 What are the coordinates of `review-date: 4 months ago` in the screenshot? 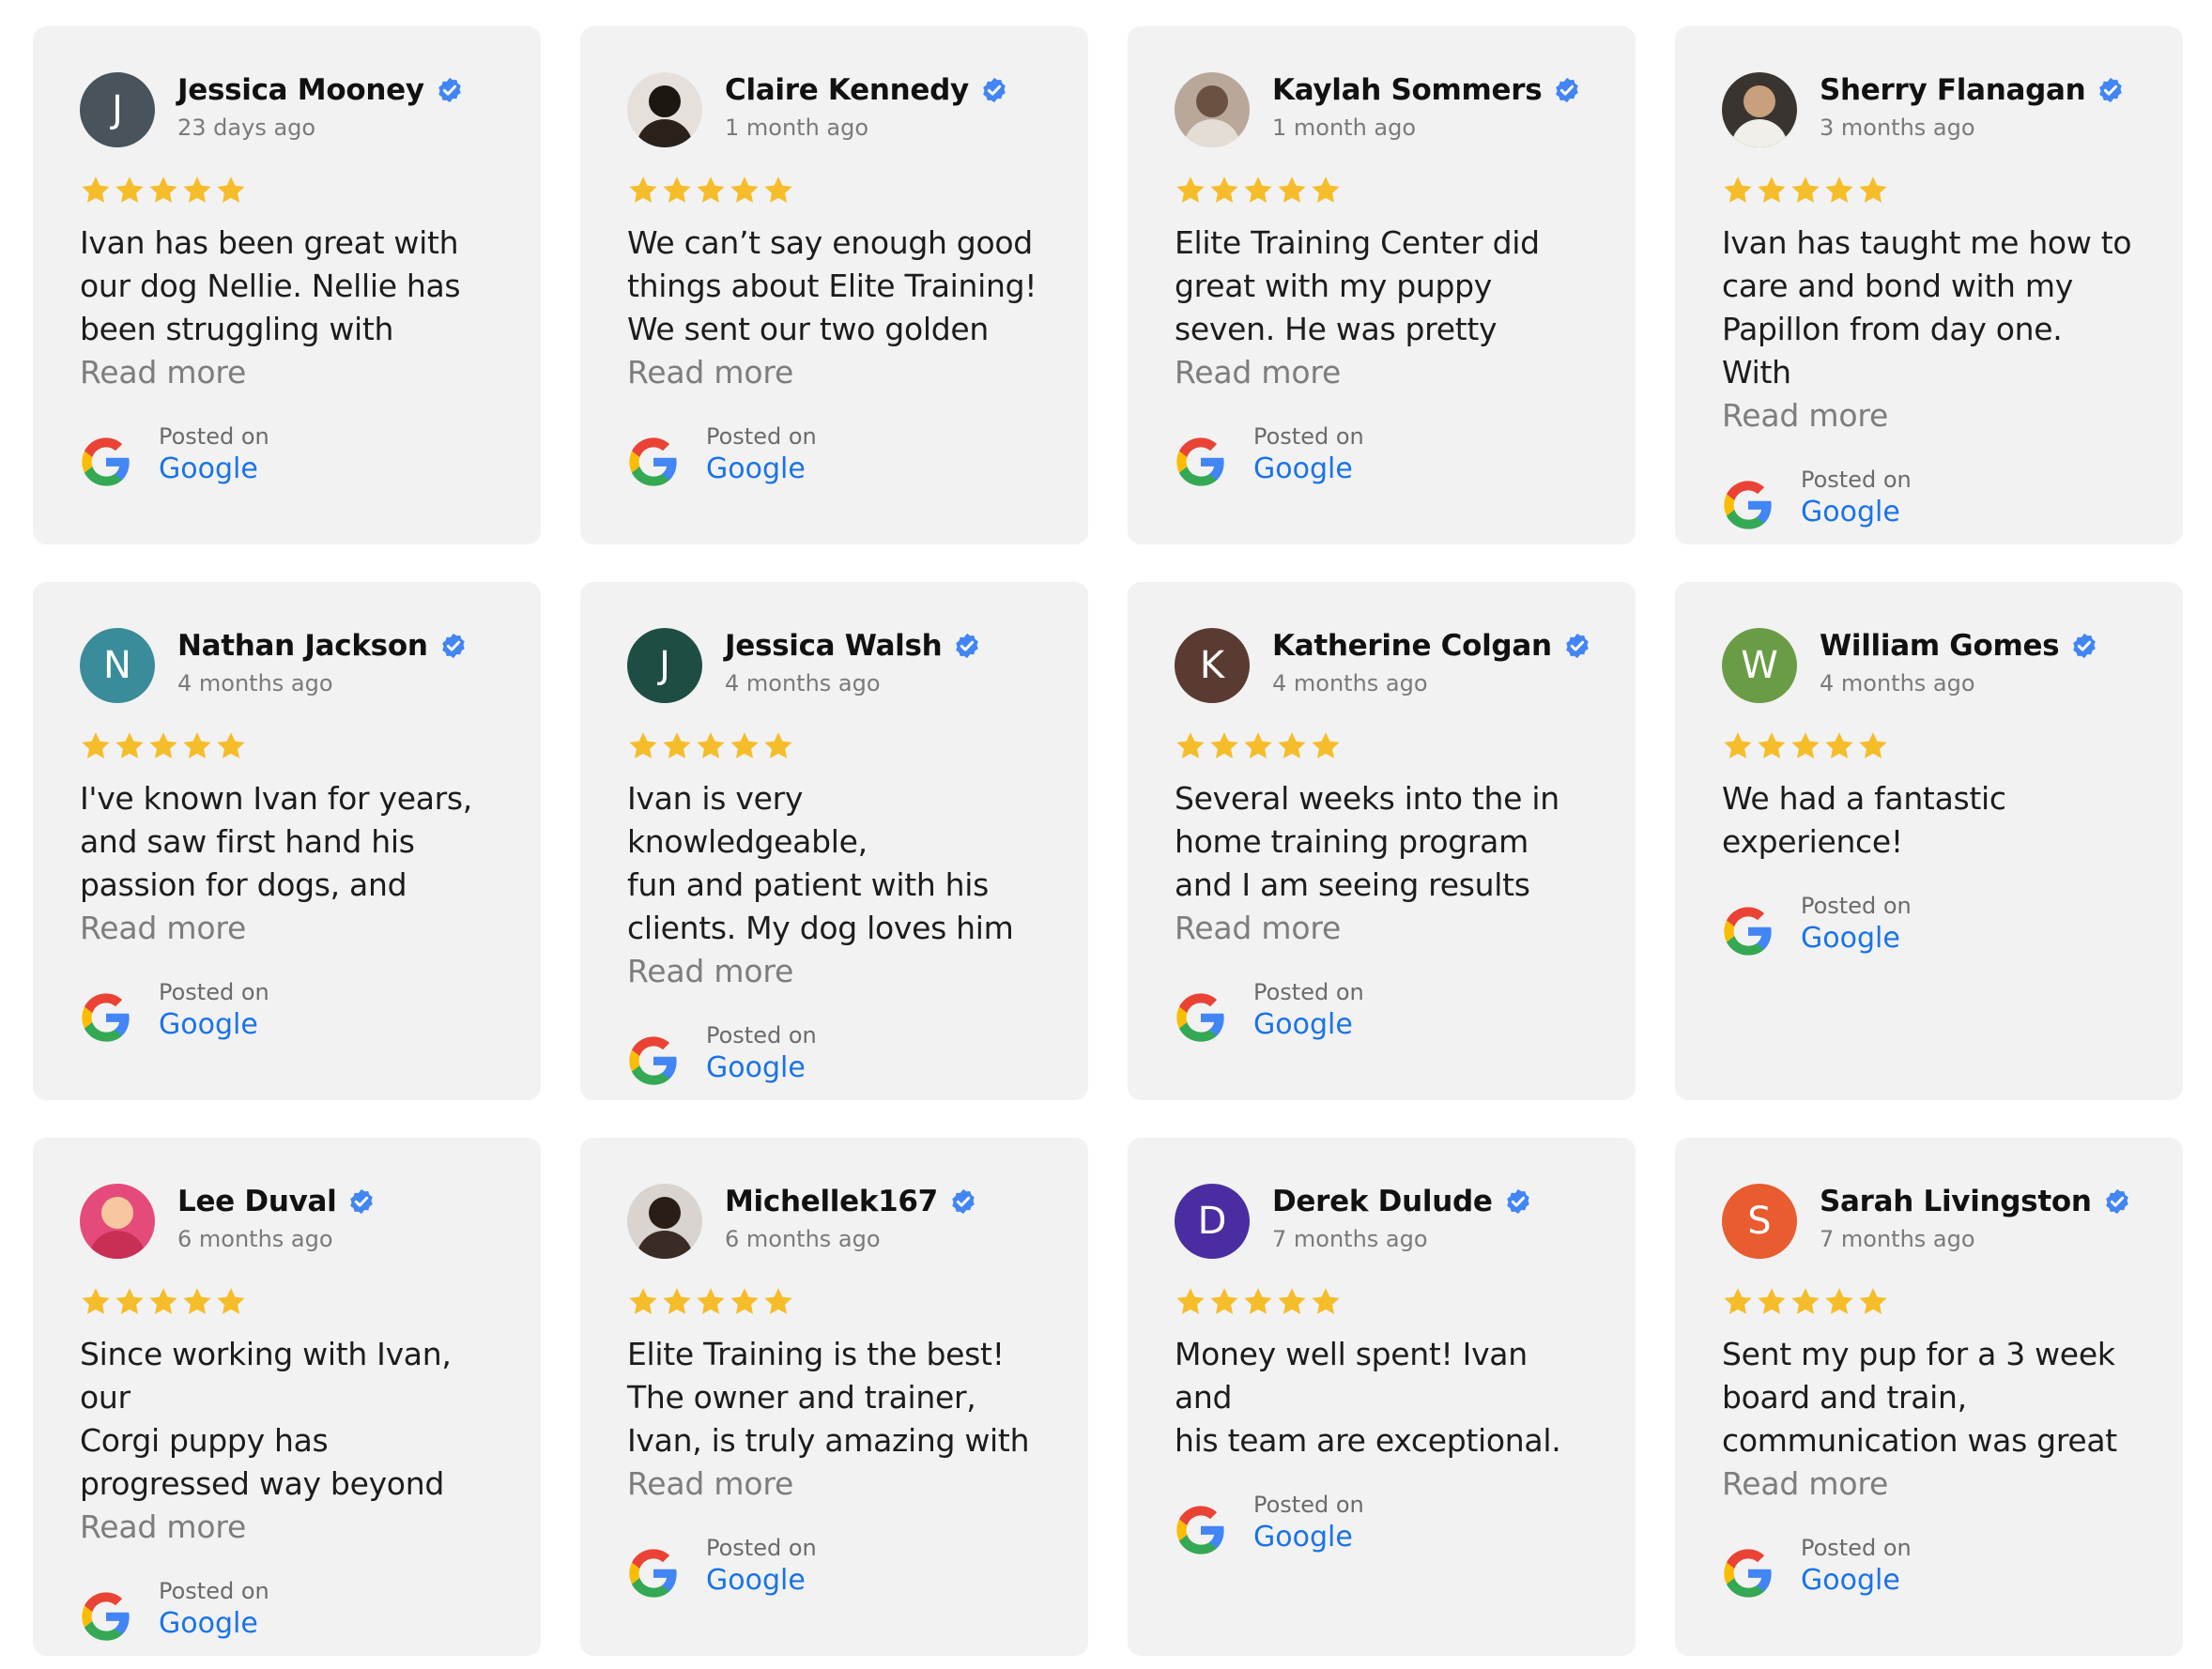 It's located at (1897, 683).